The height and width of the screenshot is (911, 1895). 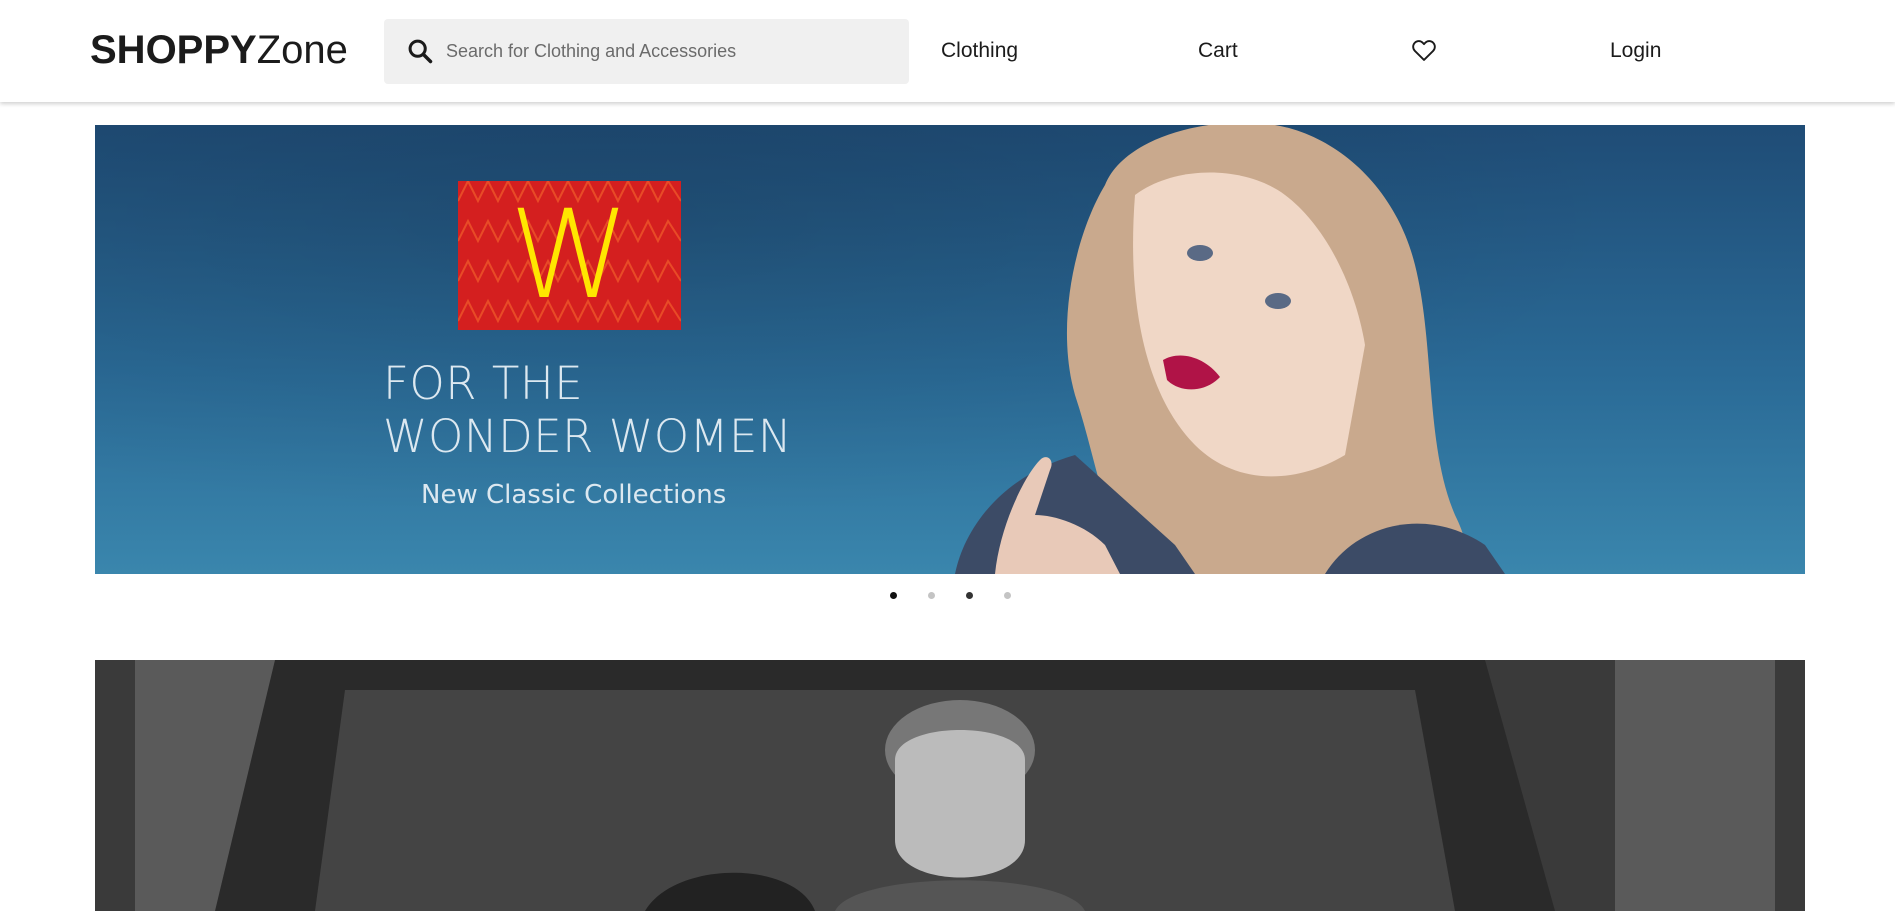 I want to click on search-bar, so click(x=646, y=51).